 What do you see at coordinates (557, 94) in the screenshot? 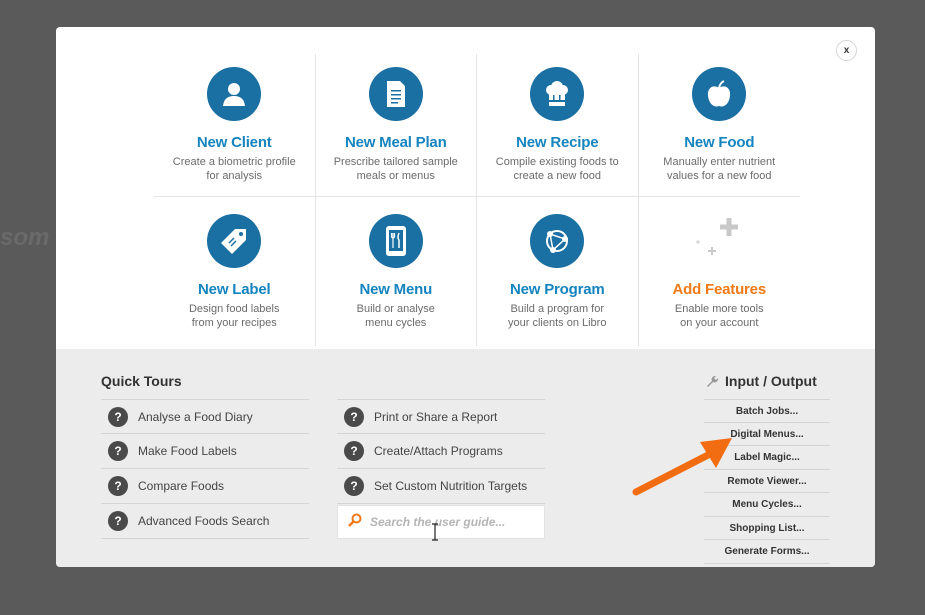
I see `chef-hat-icon` at bounding box center [557, 94].